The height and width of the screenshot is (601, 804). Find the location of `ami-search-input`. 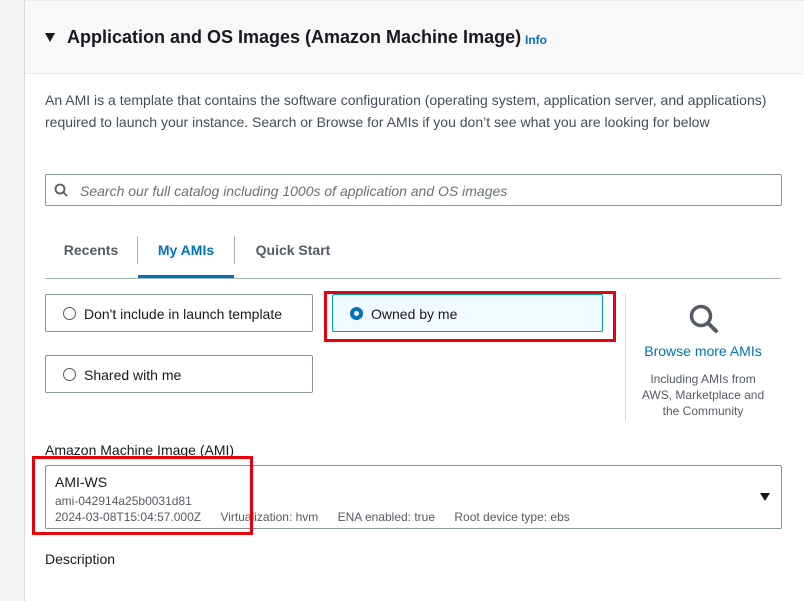

ami-search-input is located at coordinates (425, 191).